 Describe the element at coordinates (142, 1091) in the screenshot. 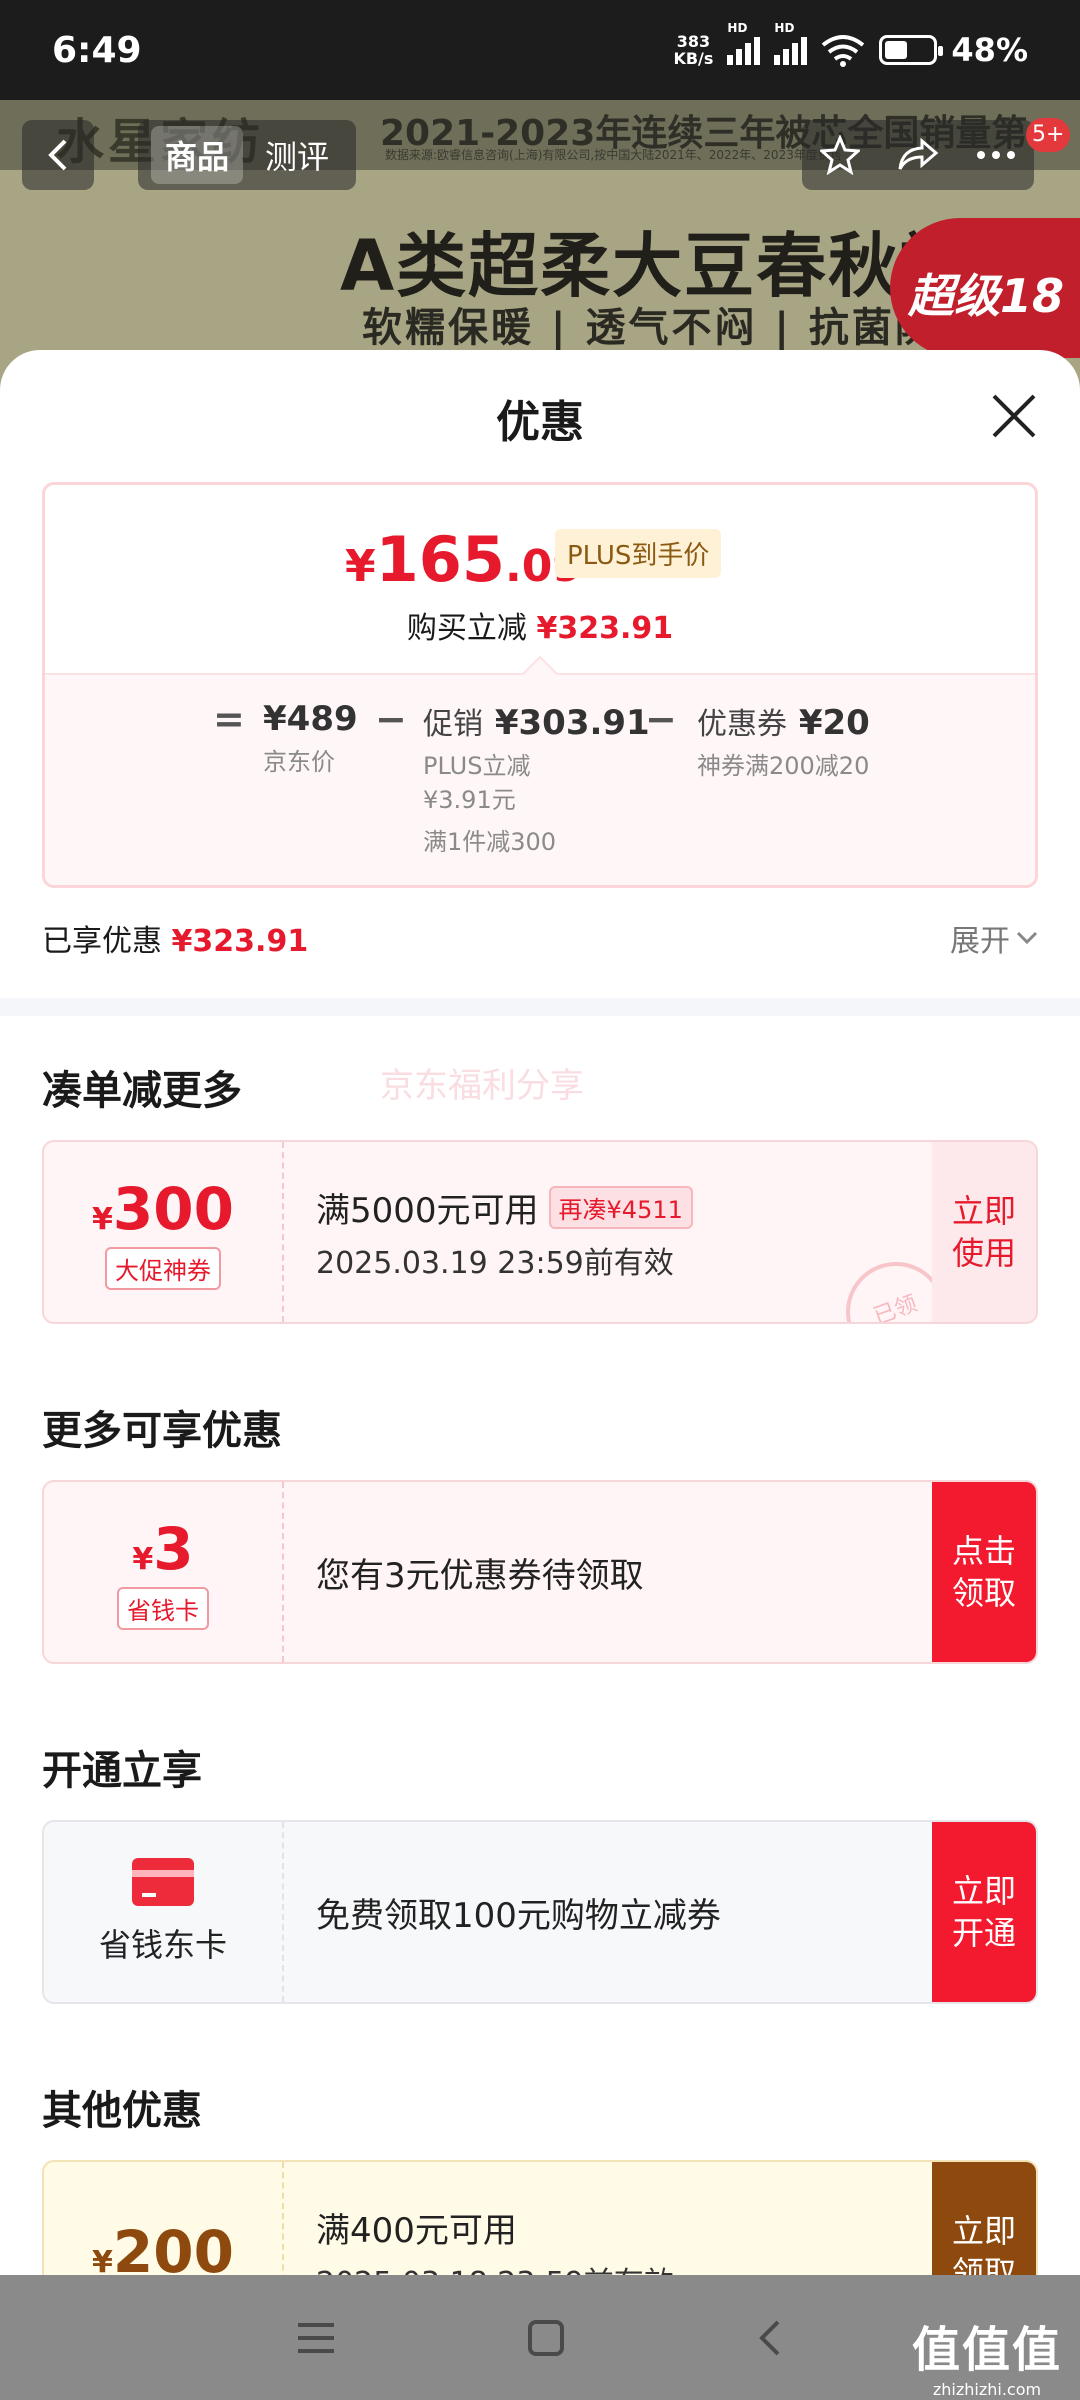

I see `section-title-combine: 凑单减更多` at that location.